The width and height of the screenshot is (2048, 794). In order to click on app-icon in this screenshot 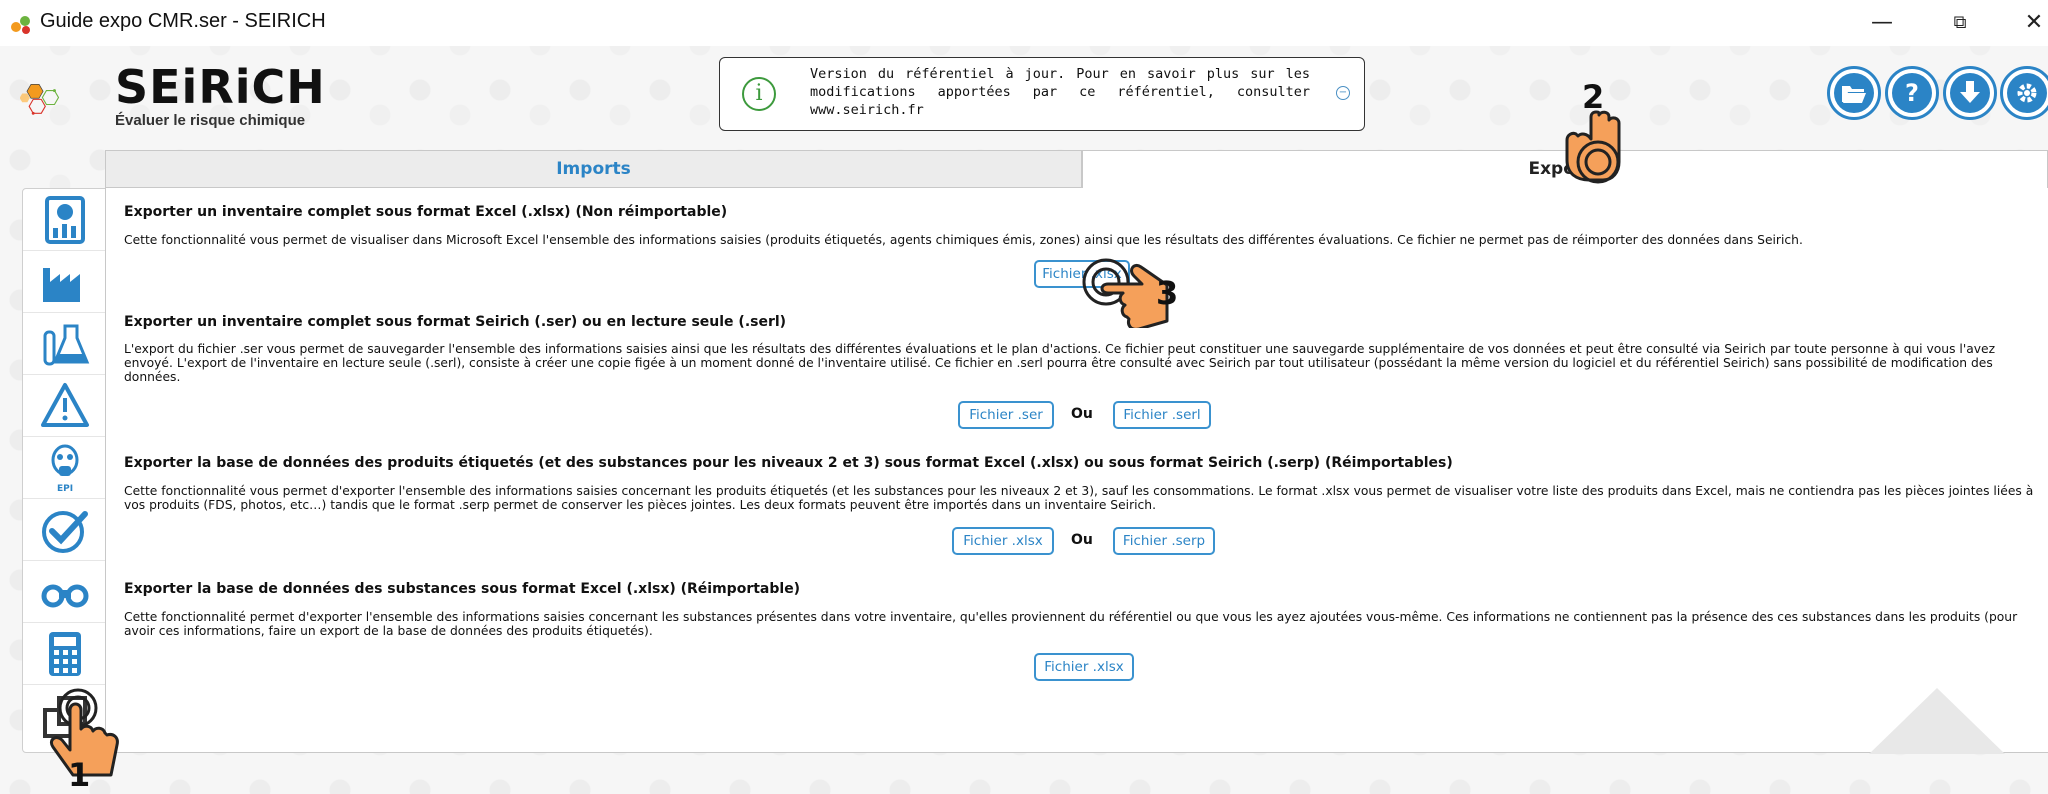, I will do `click(20, 25)`.